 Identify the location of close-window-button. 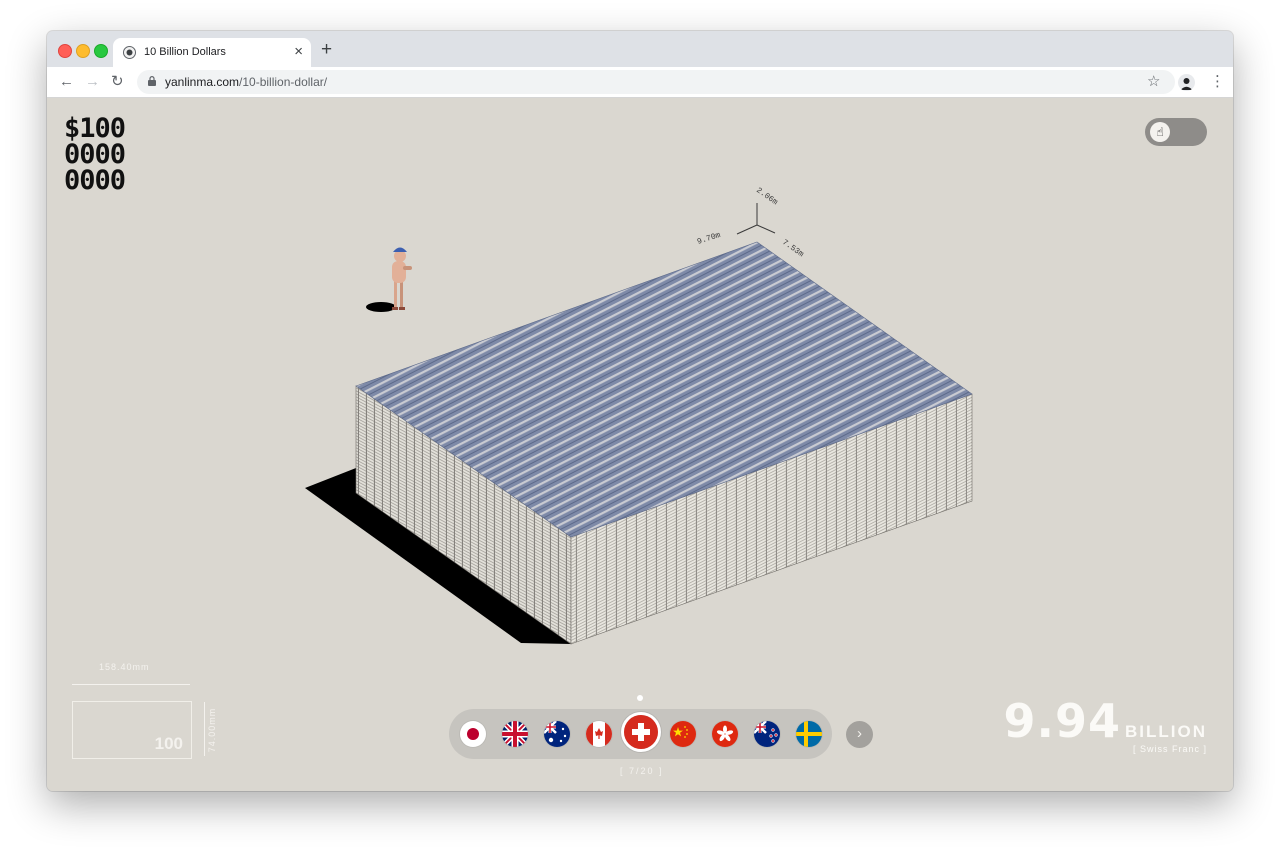
(65, 51).